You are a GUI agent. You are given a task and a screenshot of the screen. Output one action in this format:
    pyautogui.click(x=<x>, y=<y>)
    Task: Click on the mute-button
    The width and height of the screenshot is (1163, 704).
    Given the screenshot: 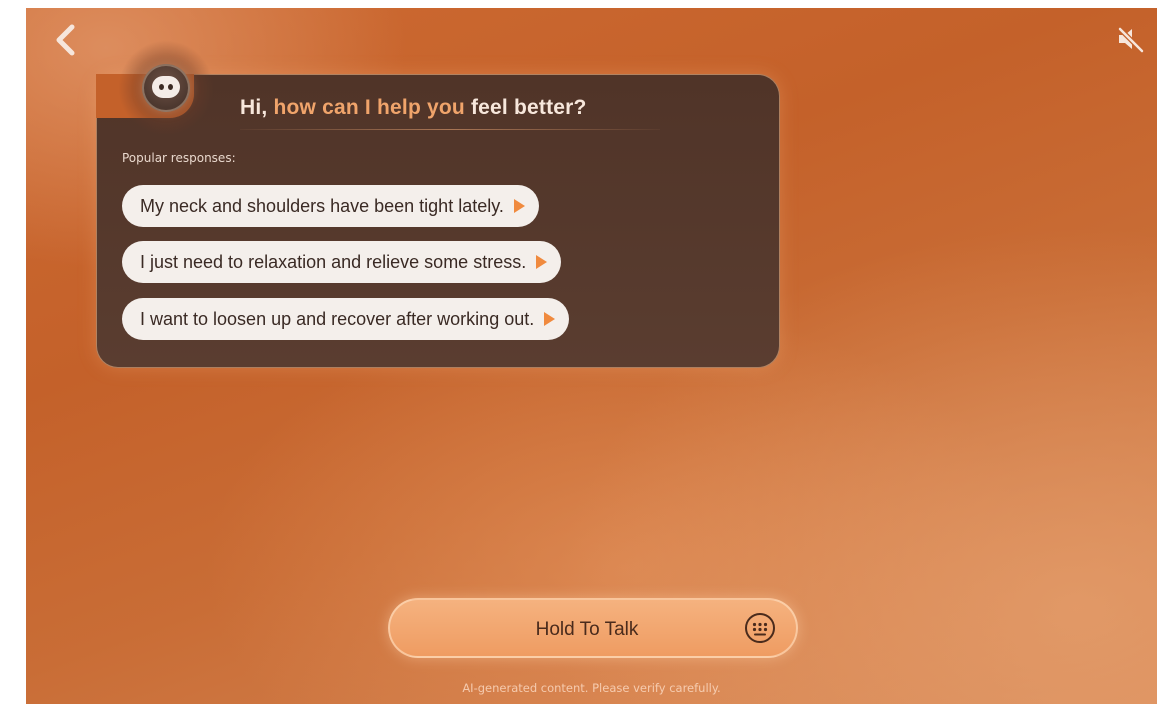 What is the action you would take?
    pyautogui.click(x=1130, y=39)
    